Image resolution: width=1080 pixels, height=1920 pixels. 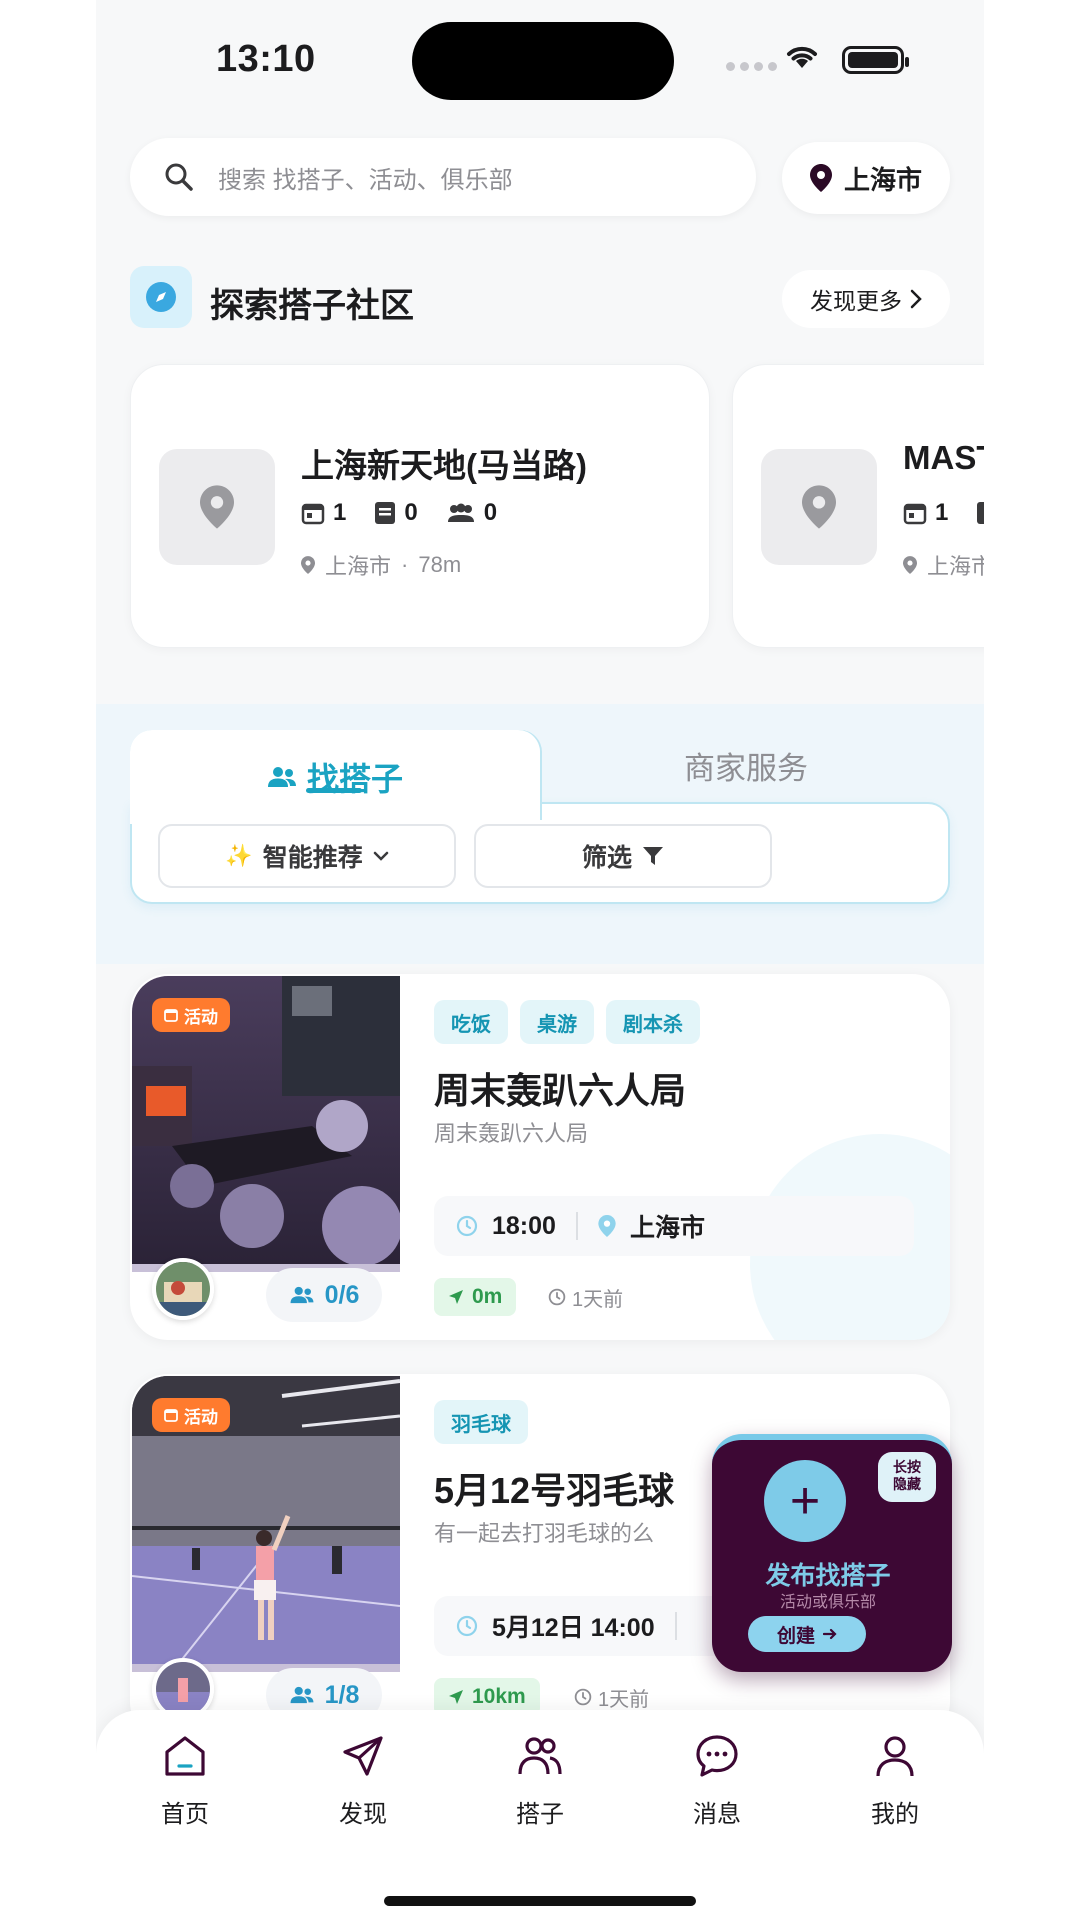 What do you see at coordinates (363, 1814) in the screenshot?
I see `nav-discover-label: 发现` at bounding box center [363, 1814].